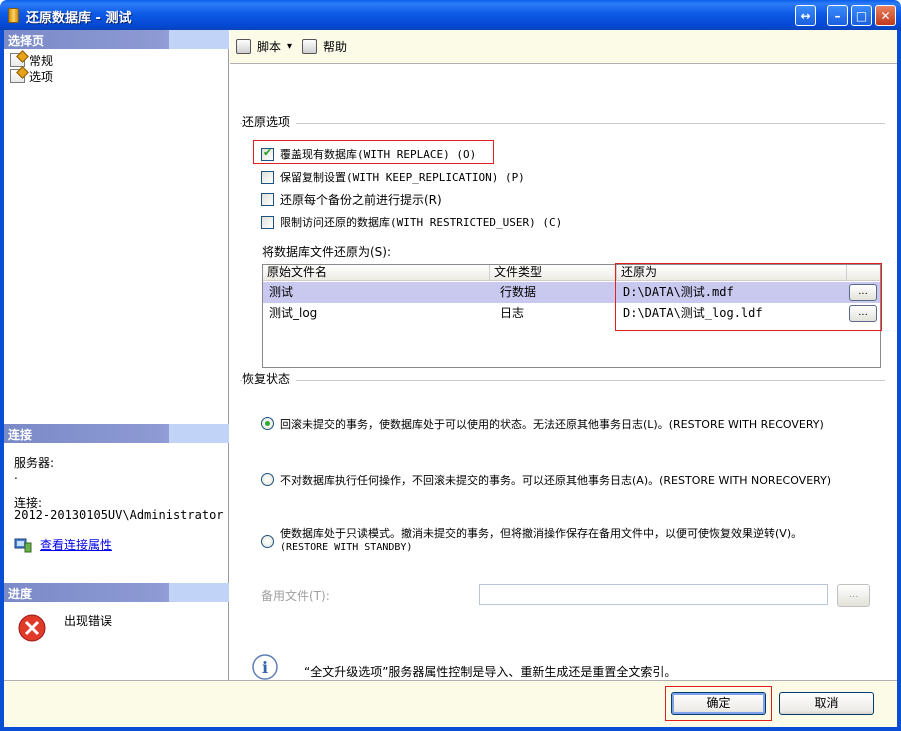 The height and width of the screenshot is (731, 901). What do you see at coordinates (267, 222) in the screenshot?
I see `restricted-user-checkbox` at bounding box center [267, 222].